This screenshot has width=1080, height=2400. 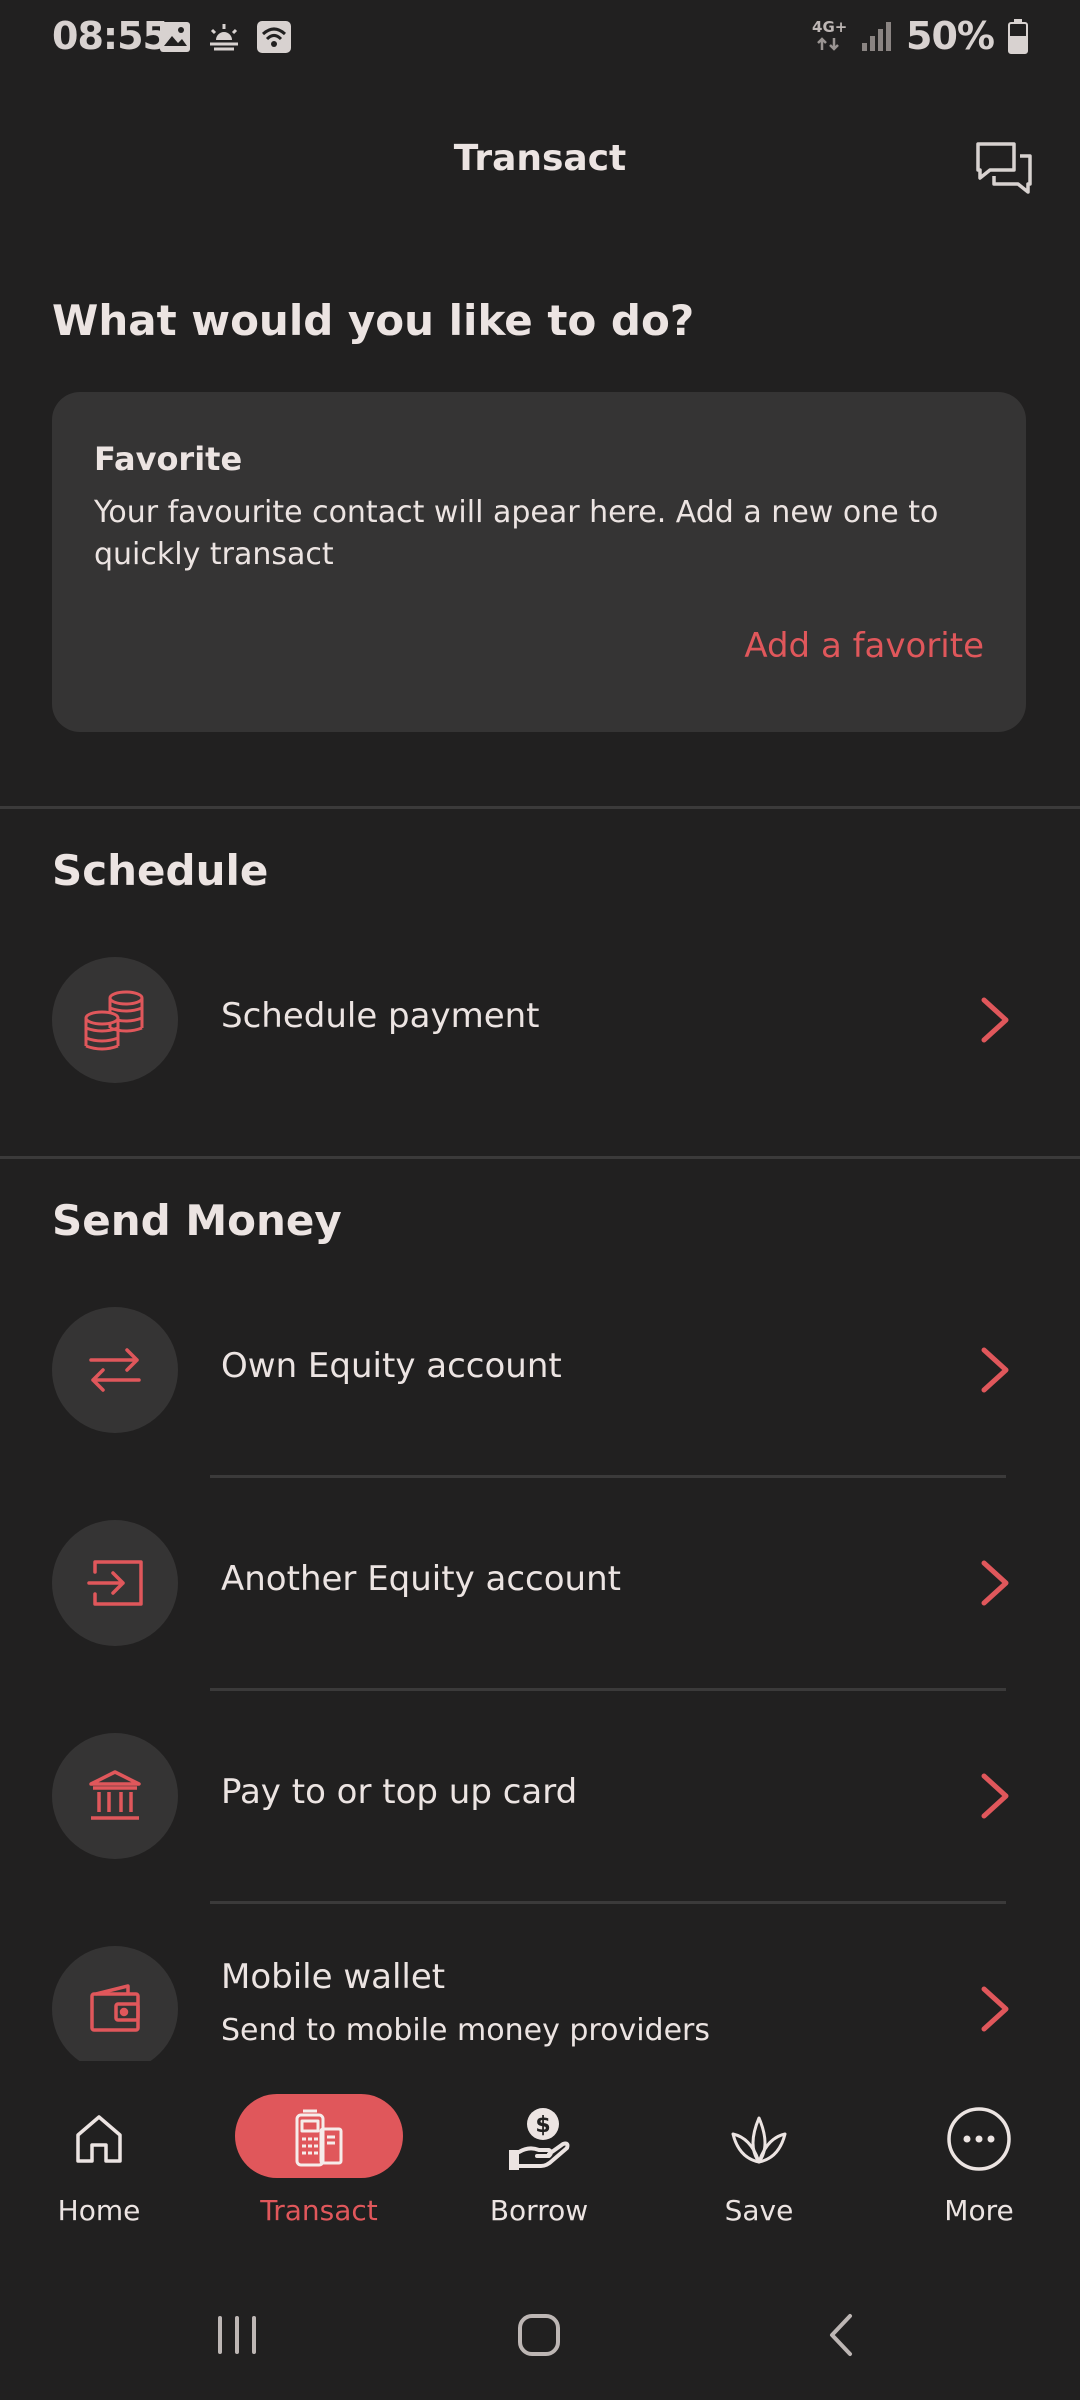 I want to click on bottom-nav: Home Transact $ Borrow Save More, so click(x=540, y=2170).